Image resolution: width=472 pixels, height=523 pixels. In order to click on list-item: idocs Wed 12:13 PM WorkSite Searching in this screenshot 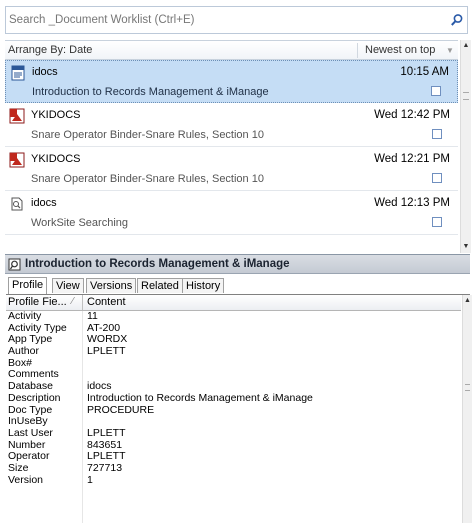, I will do `click(231, 213)`.